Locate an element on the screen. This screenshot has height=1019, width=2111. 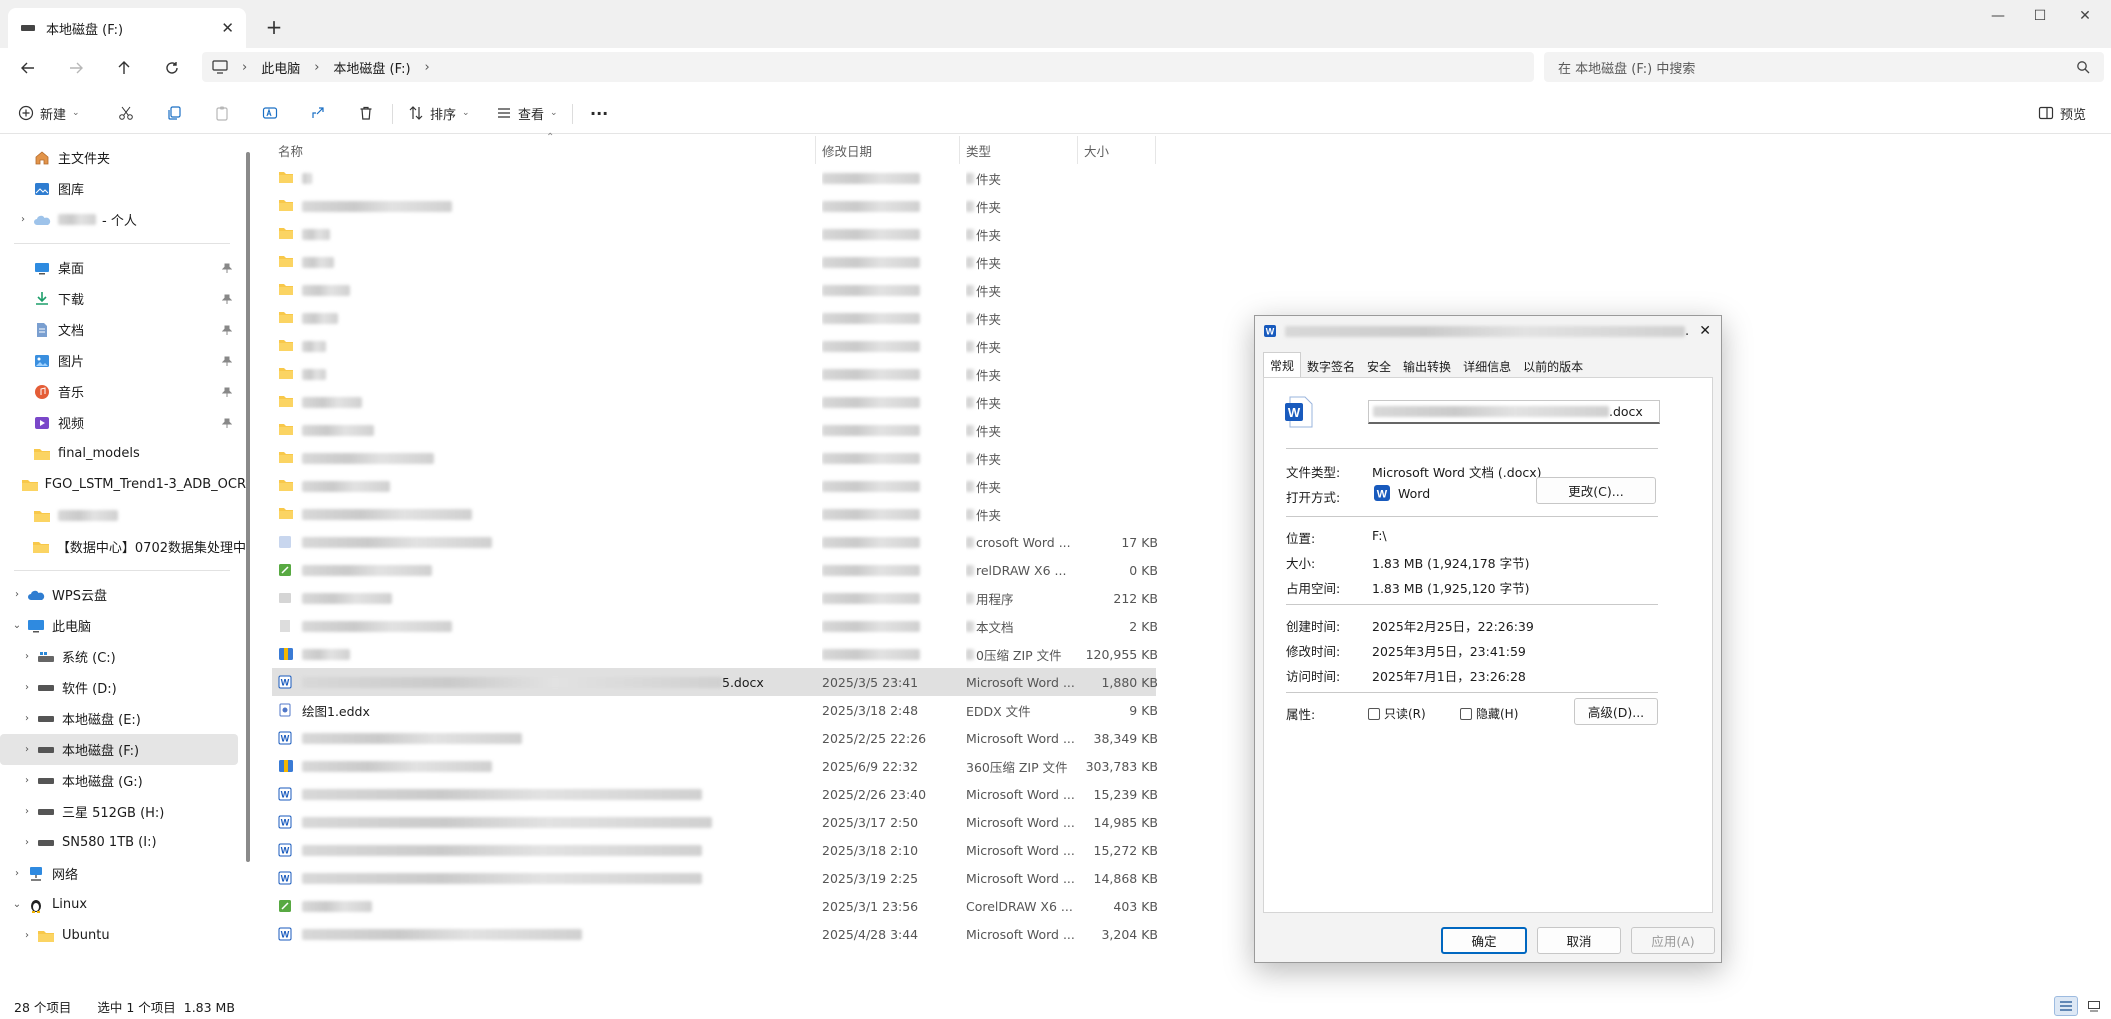
breadcrumb-item: 此电脑 is located at coordinates (280, 67).